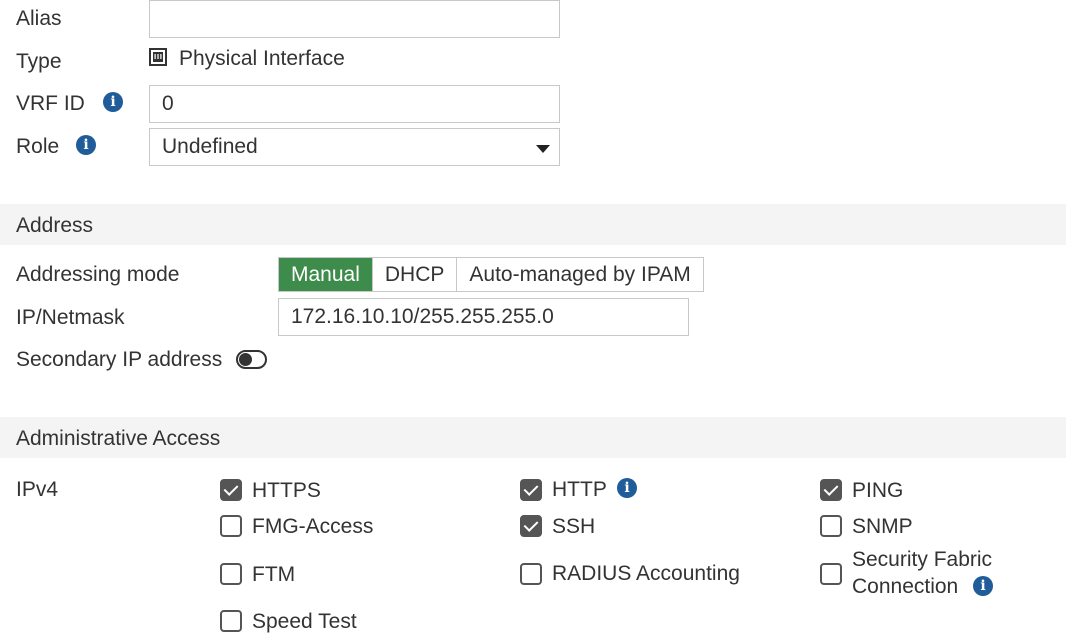 The width and height of the screenshot is (1066, 636). I want to click on ping-checkbox, so click(831, 490).